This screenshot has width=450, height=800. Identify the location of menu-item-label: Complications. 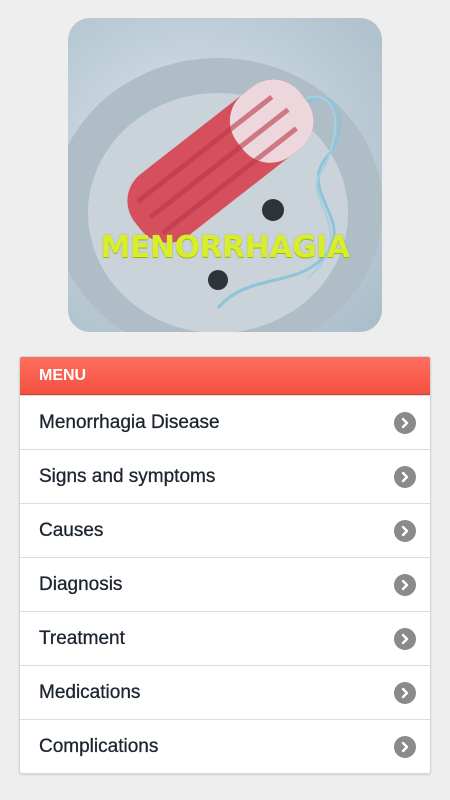
(99, 746).